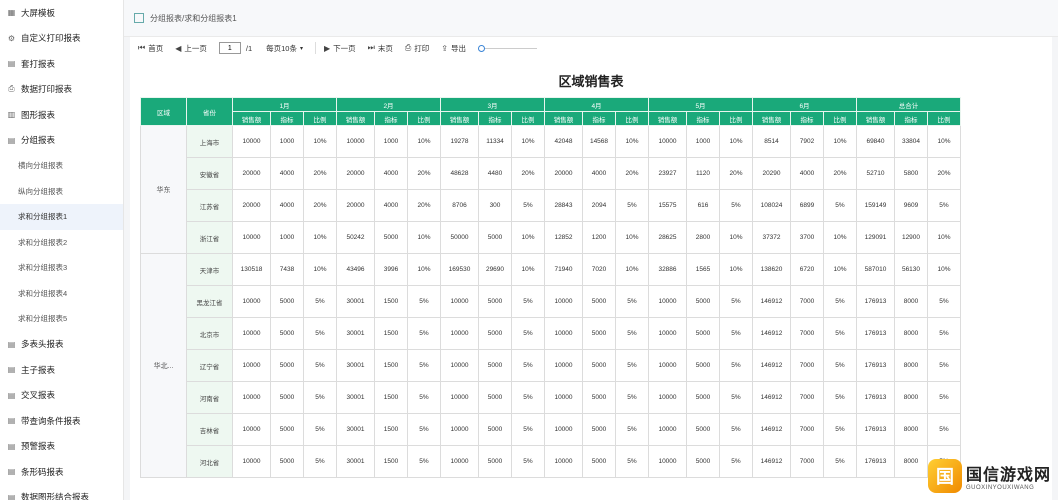 This screenshot has width=1058, height=500. Describe the element at coordinates (61, 370) in the screenshot. I see `sidebar-item: ▤ 主子报表` at that location.